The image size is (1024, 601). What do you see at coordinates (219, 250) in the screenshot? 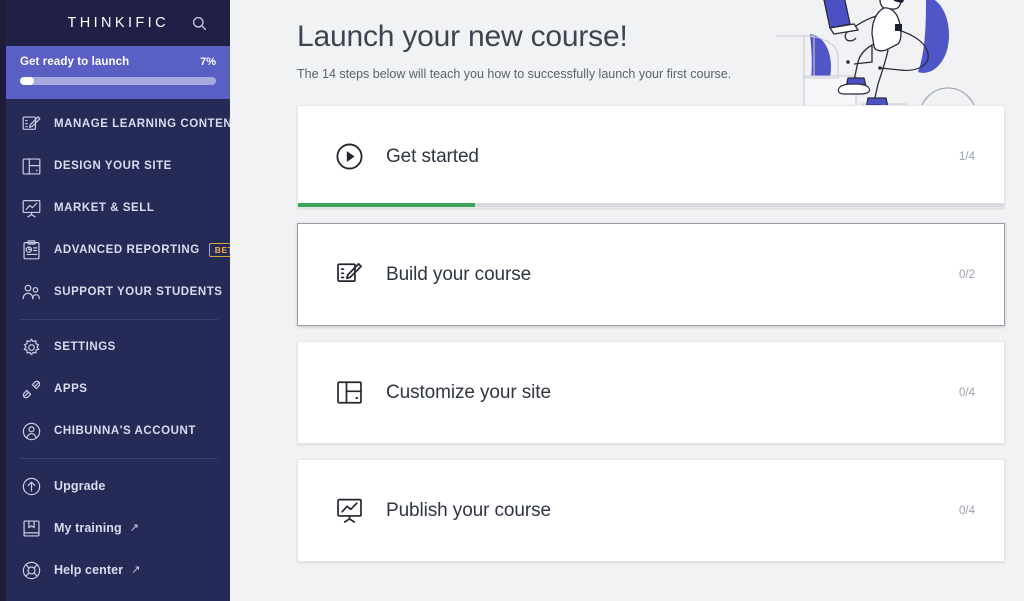
I see `beta-badge: BETA` at bounding box center [219, 250].